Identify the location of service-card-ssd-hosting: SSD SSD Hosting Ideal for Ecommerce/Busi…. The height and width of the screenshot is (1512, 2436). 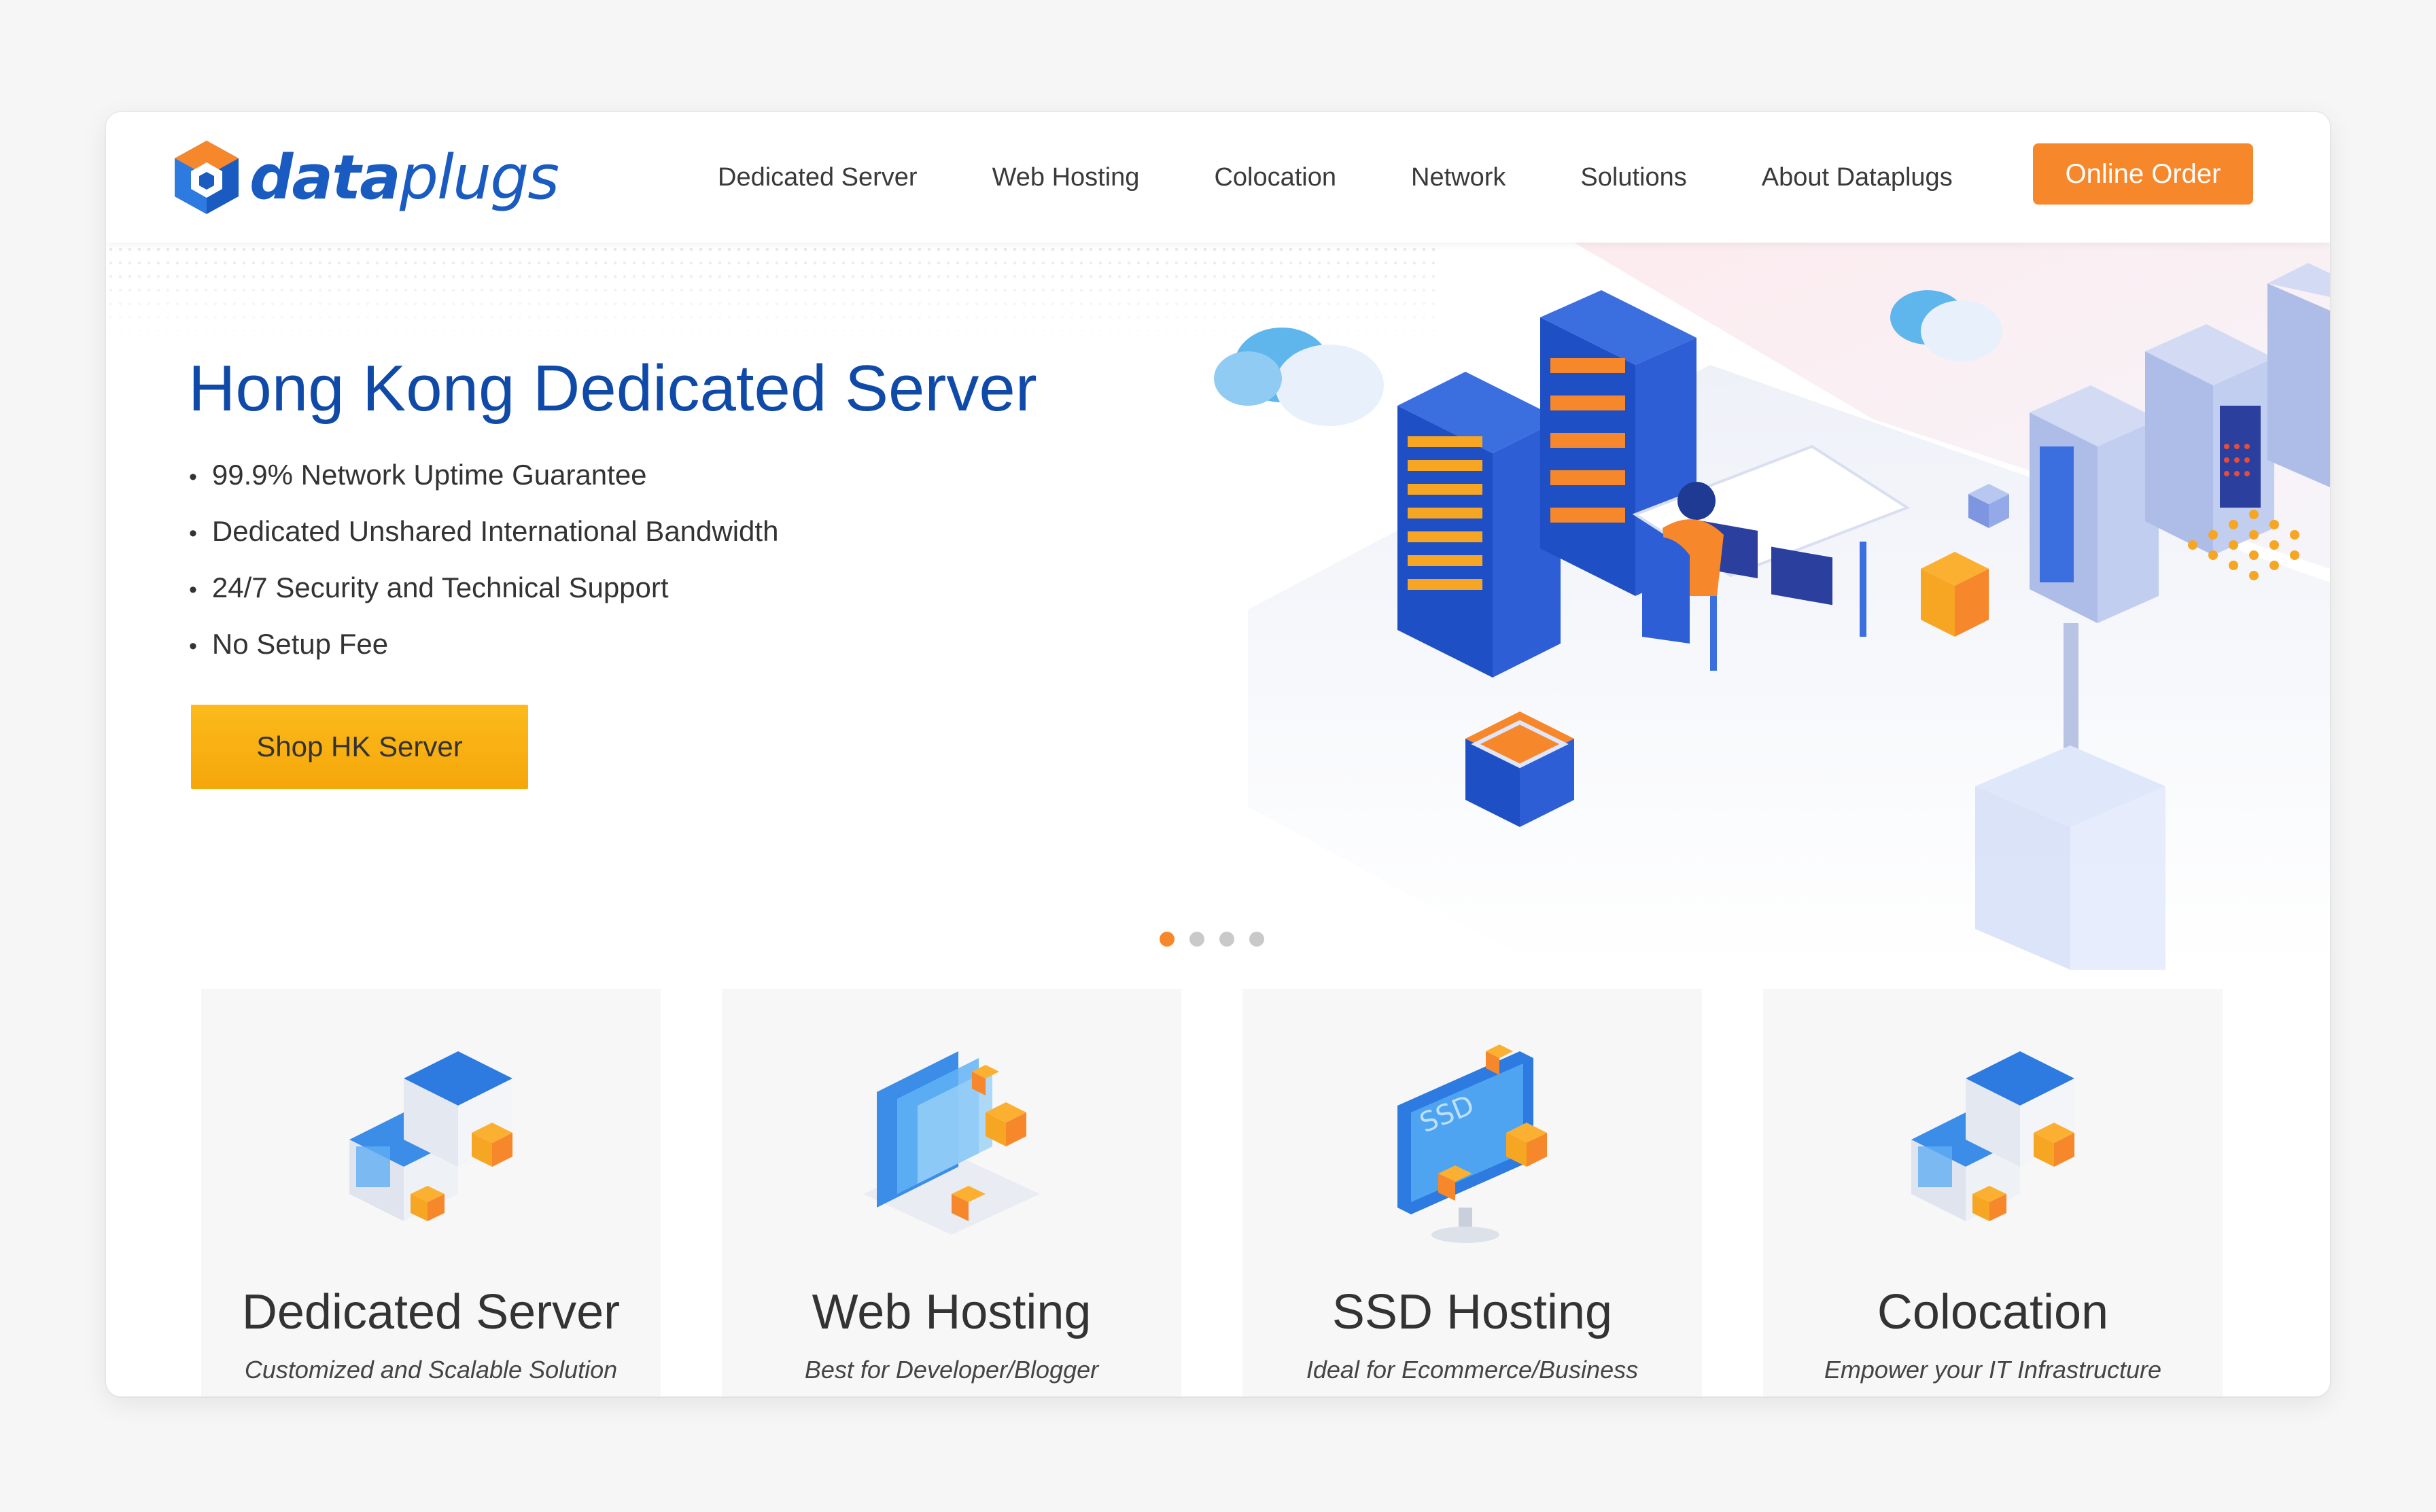
(1472, 1192).